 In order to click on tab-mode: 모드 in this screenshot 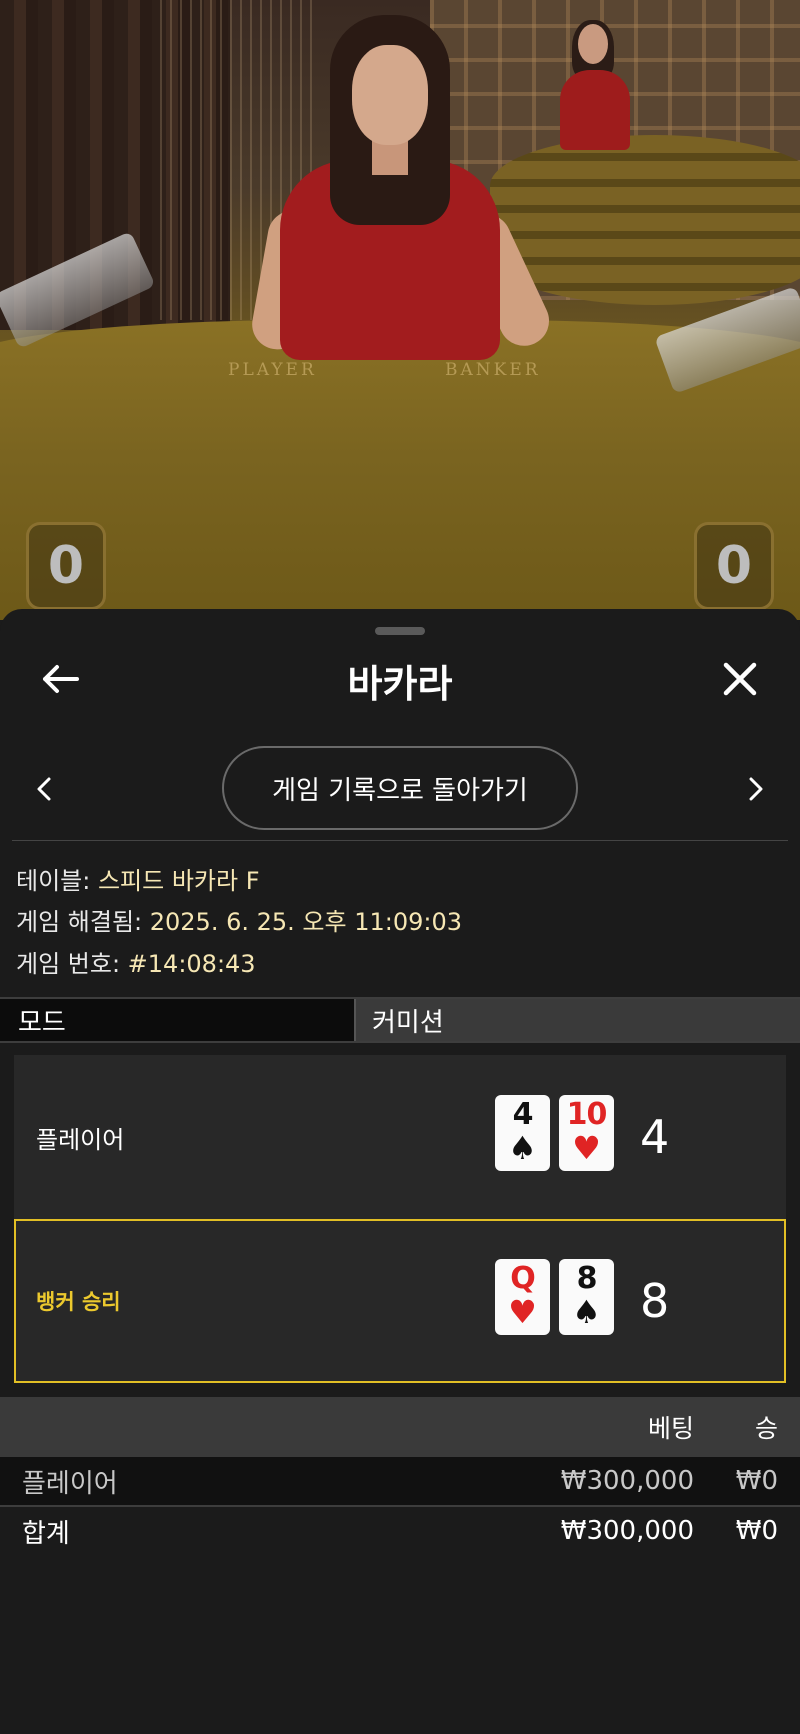, I will do `click(178, 1020)`.